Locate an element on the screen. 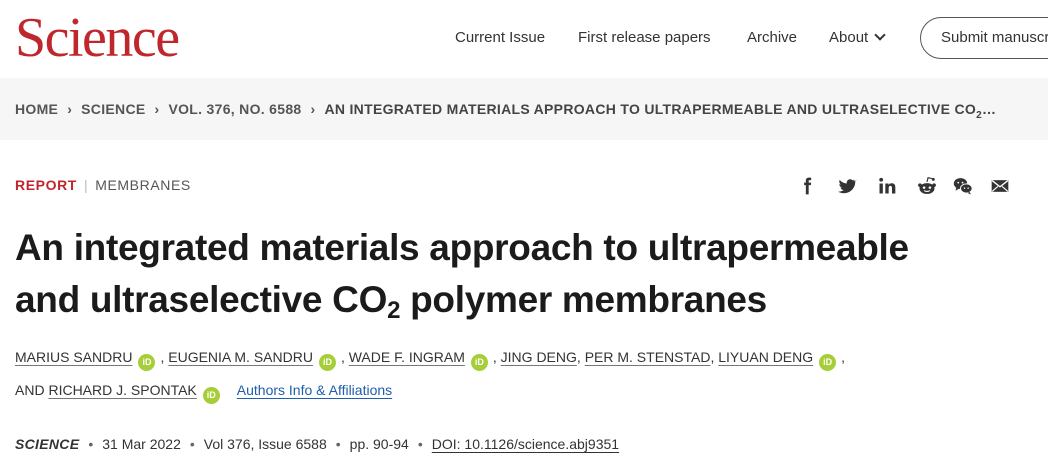 The height and width of the screenshot is (460, 1048). submit-manuscript-button: Submit manuscript is located at coordinates (984, 38).